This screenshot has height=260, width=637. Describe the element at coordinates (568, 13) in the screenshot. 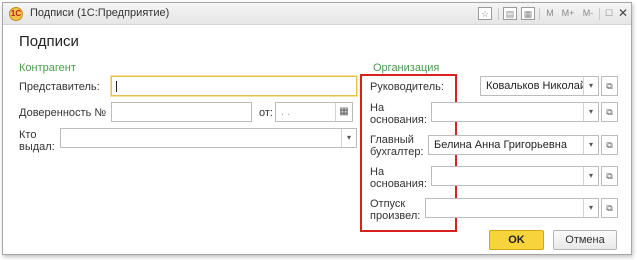

I see `memory-plus-button: M+` at that location.